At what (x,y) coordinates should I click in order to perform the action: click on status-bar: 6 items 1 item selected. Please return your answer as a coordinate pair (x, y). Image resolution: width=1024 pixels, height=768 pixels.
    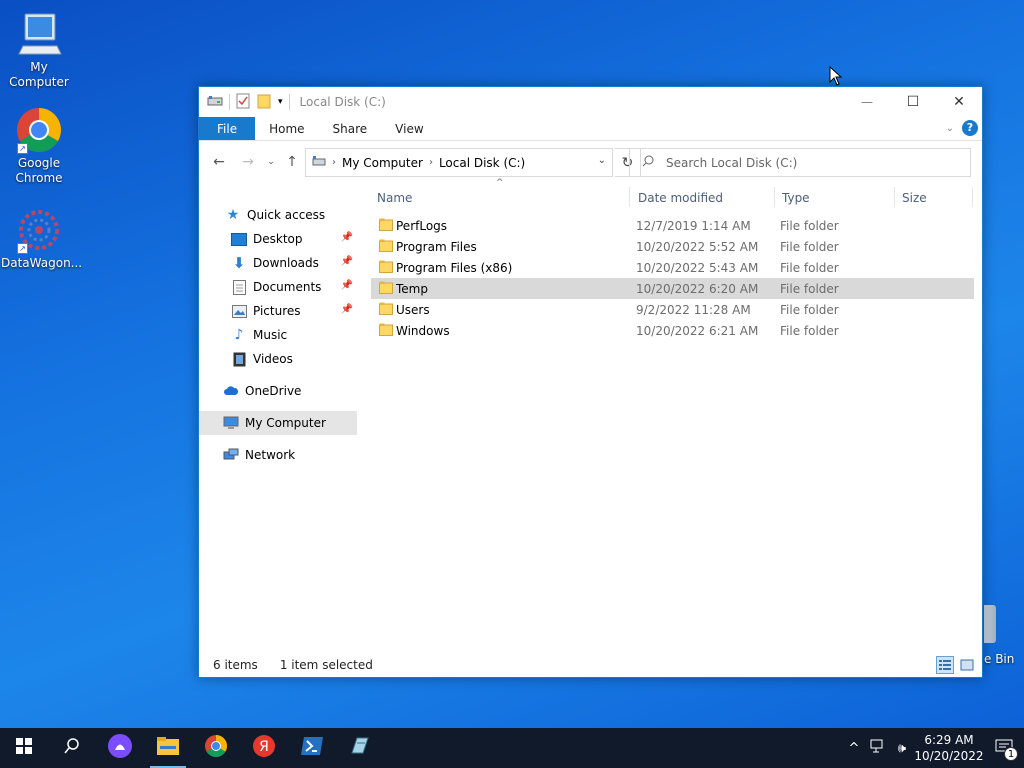
    Looking at the image, I should click on (590, 665).